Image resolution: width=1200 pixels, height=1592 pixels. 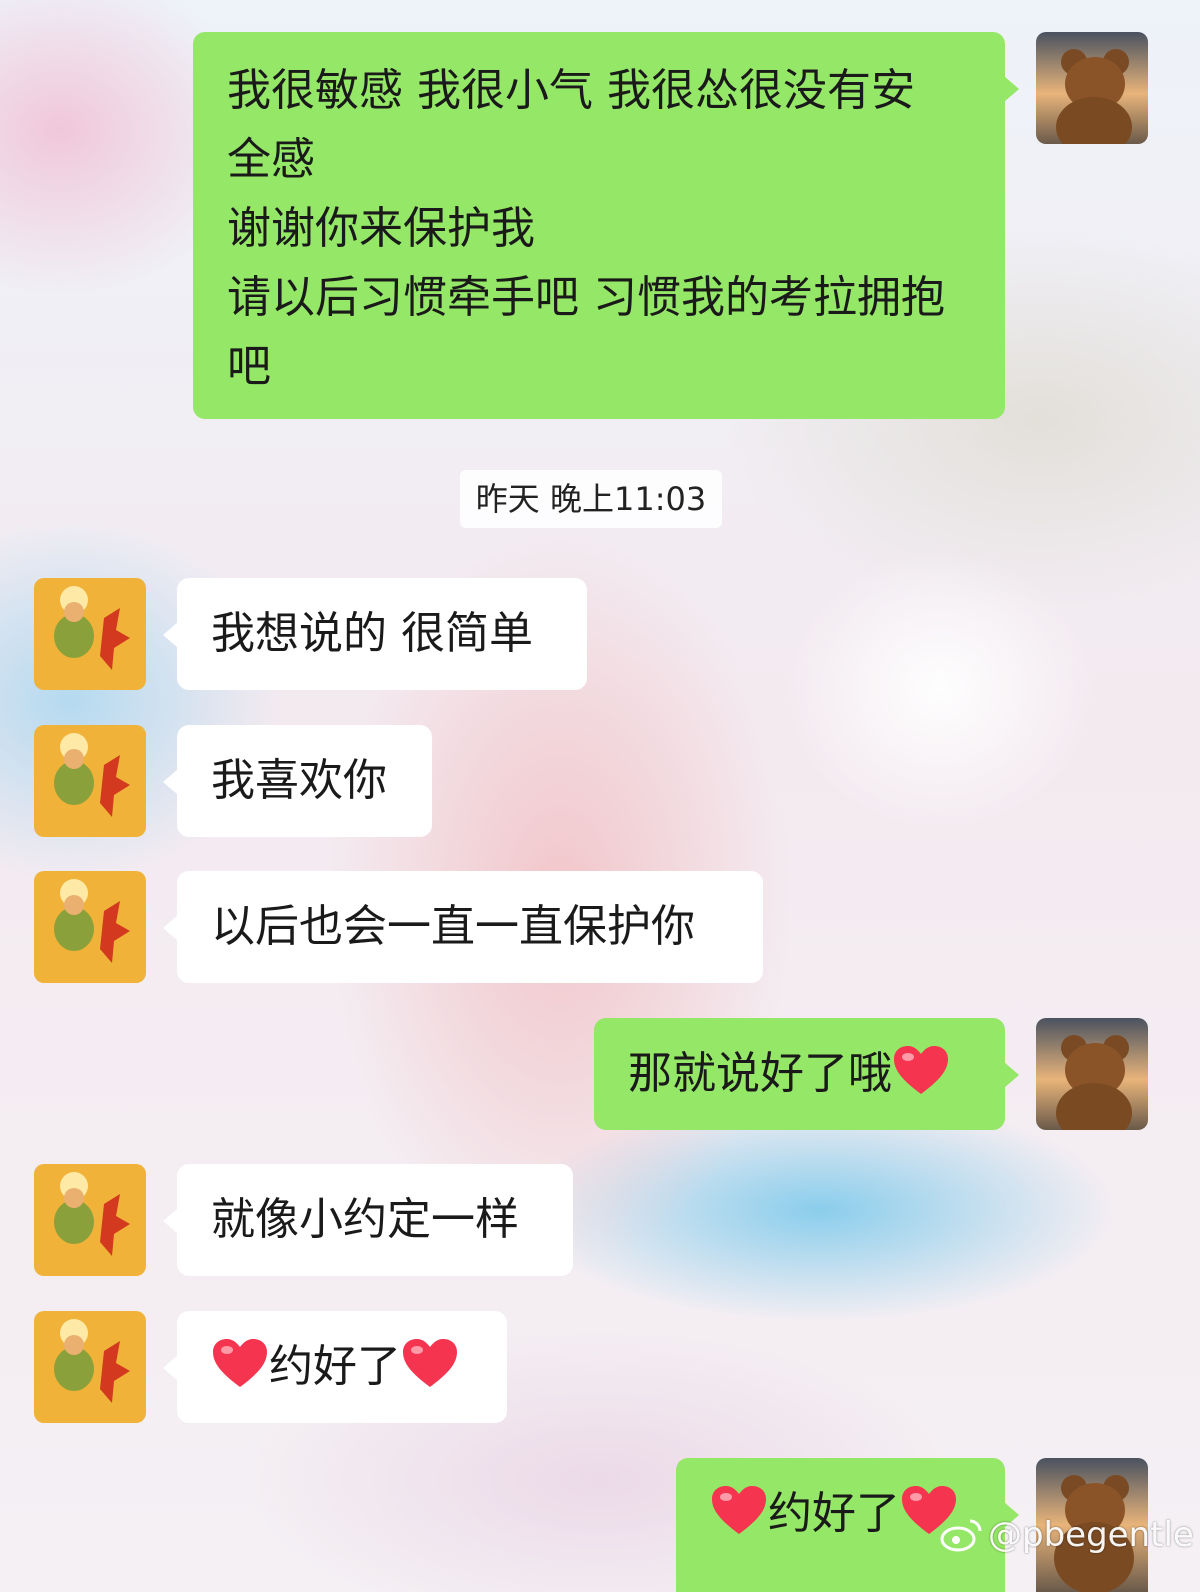 I want to click on message-line: 吧, so click(x=249, y=366).